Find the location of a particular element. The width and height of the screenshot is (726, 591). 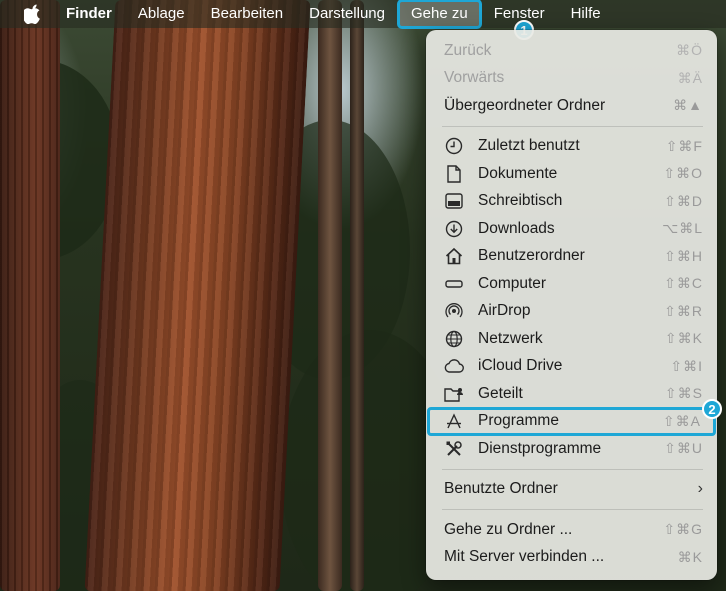

step-badge-2: 2 is located at coordinates (712, 409).